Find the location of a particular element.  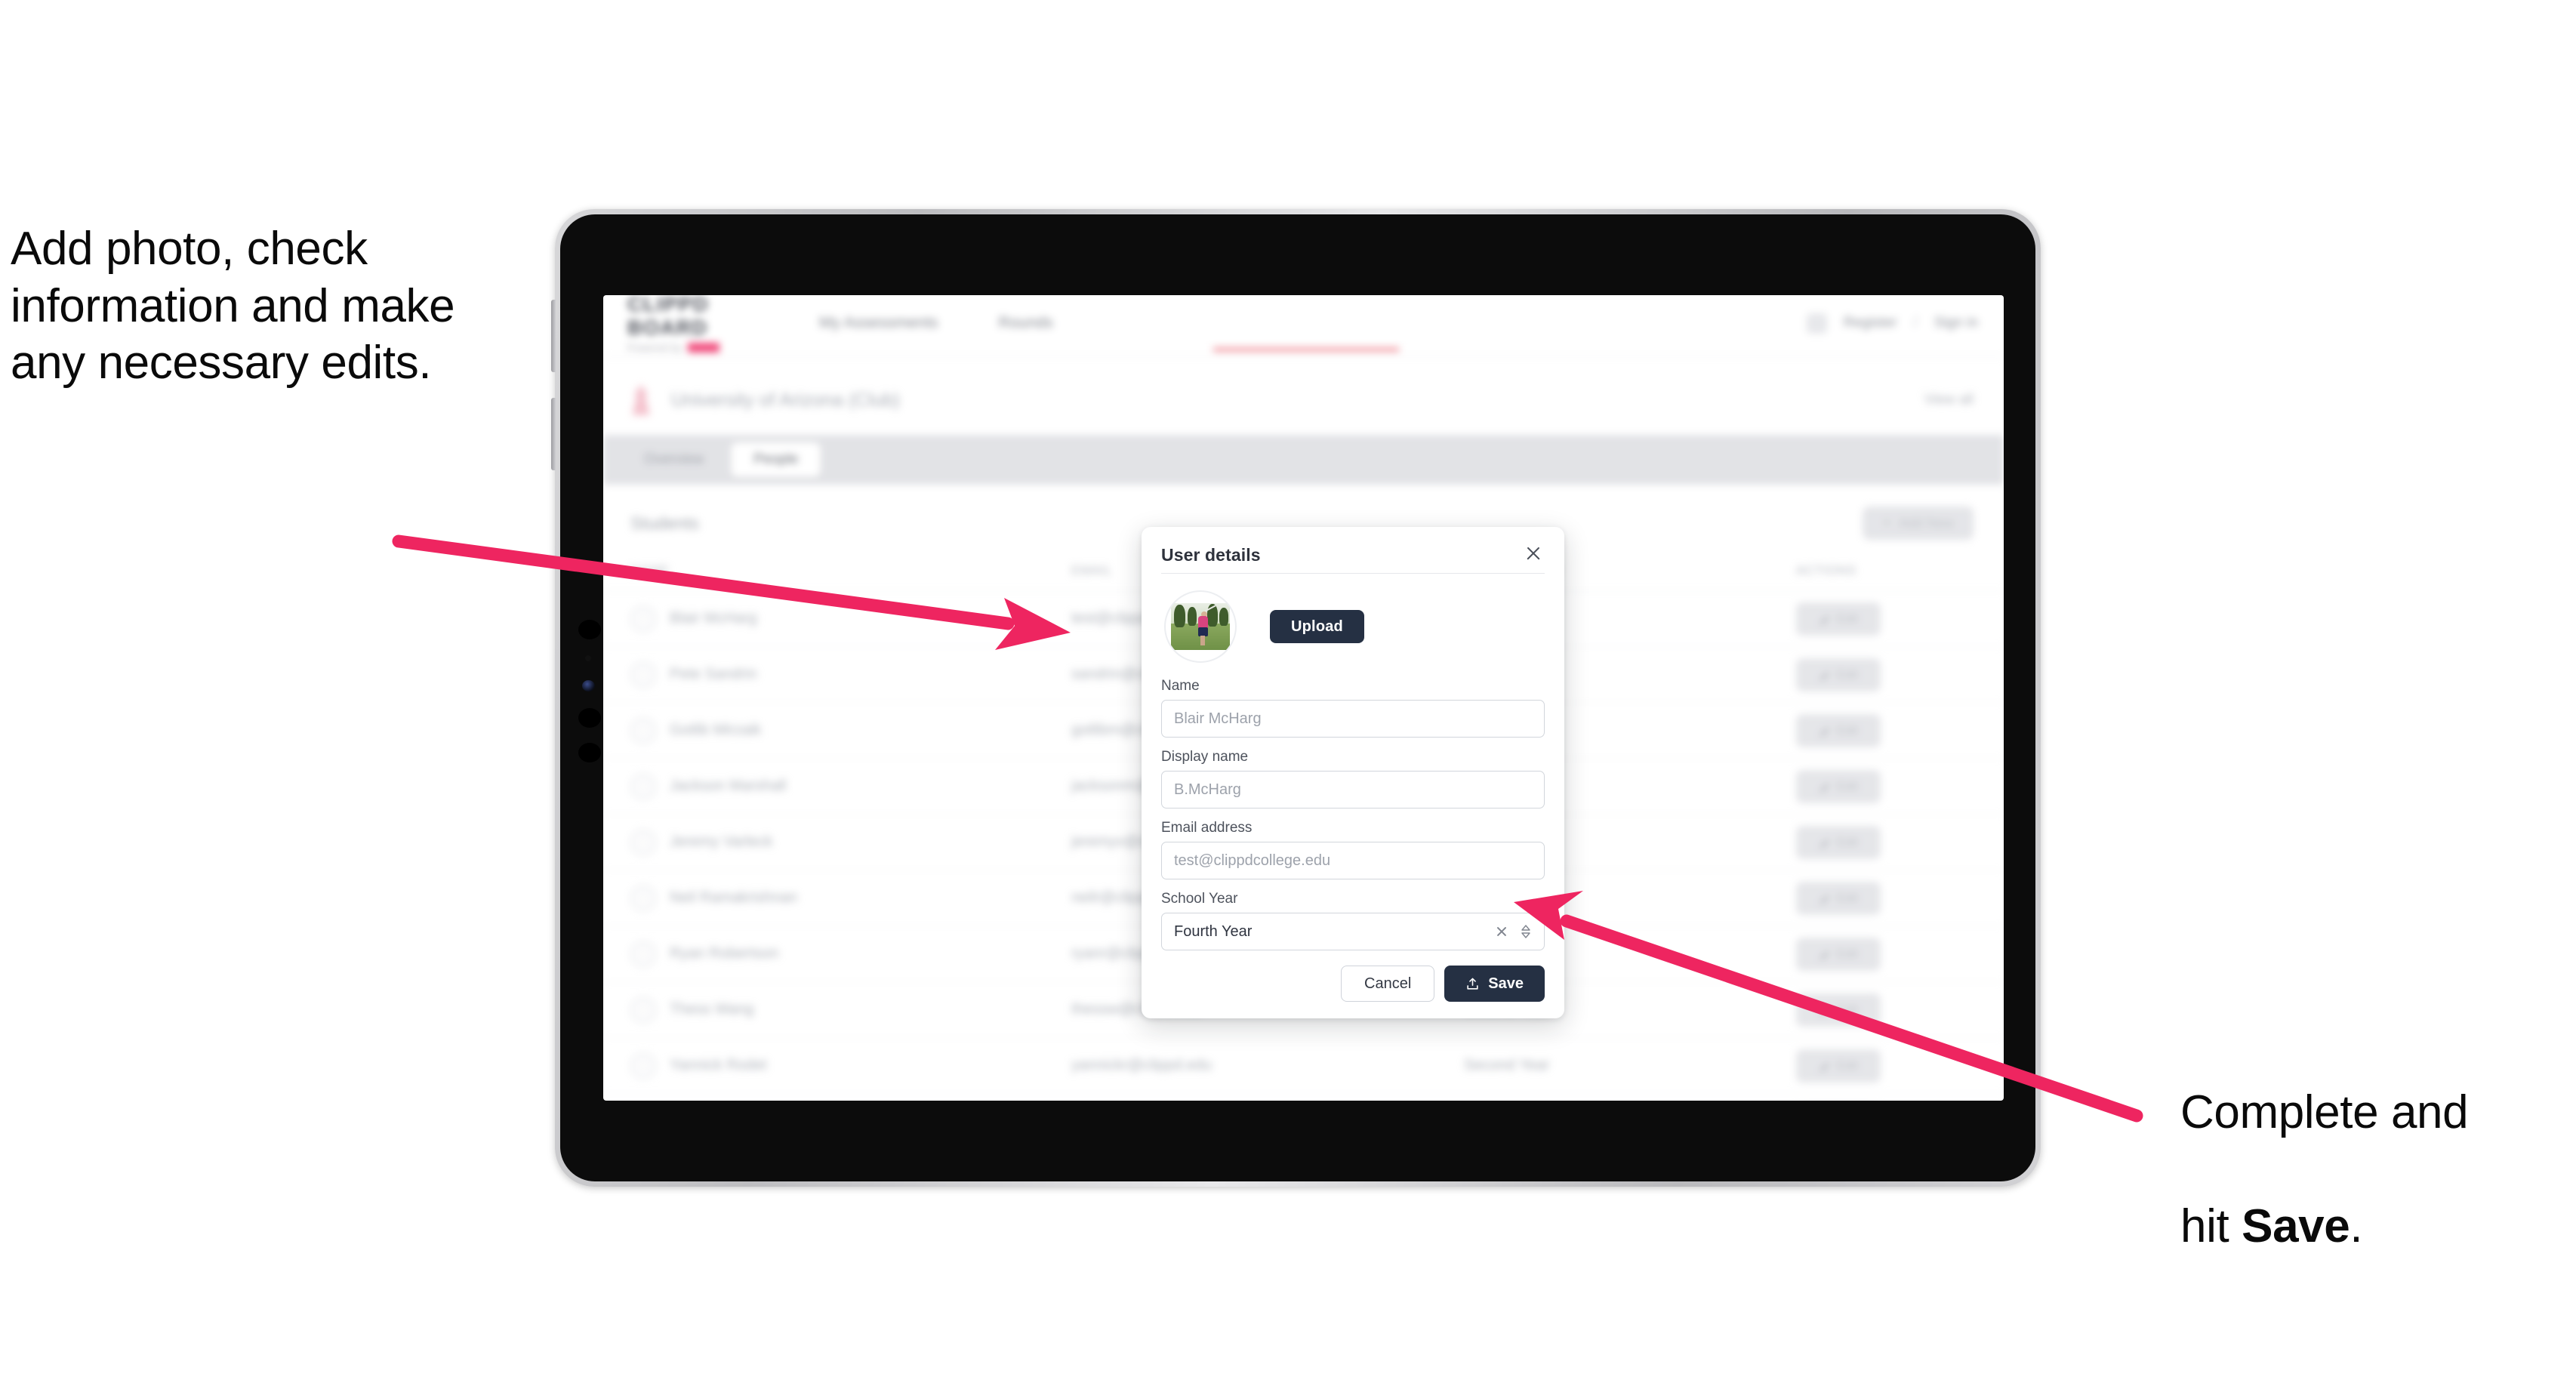

school-year-select is located at coordinates (1353, 931).